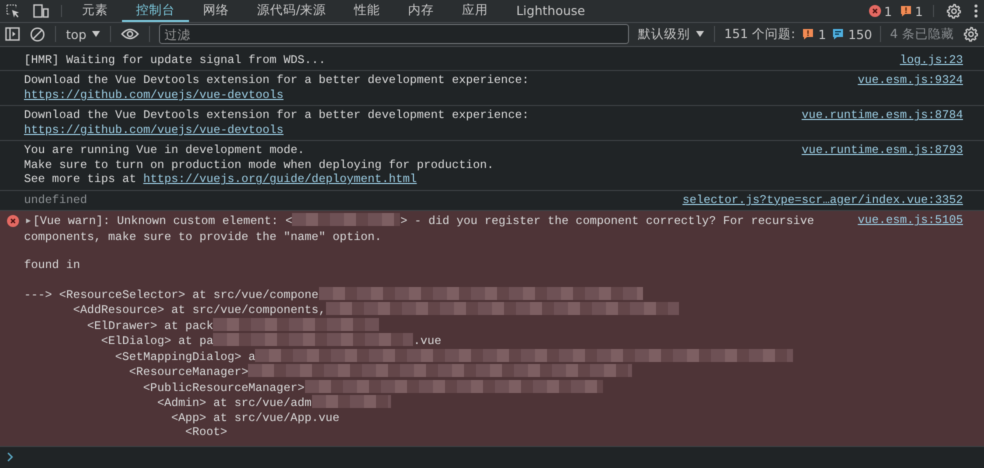  I want to click on issue-info: 150, so click(852, 34).